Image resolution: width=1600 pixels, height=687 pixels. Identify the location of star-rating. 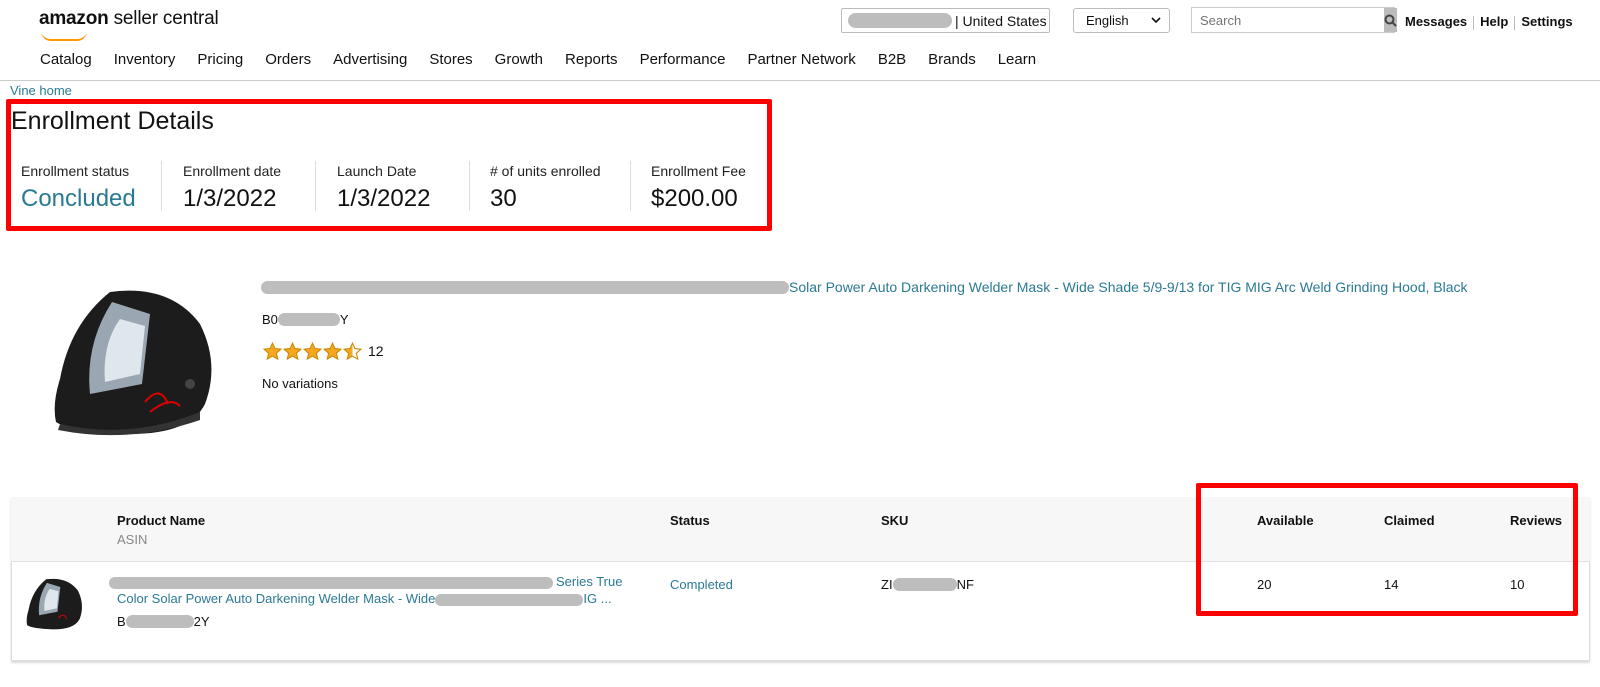
(313, 351).